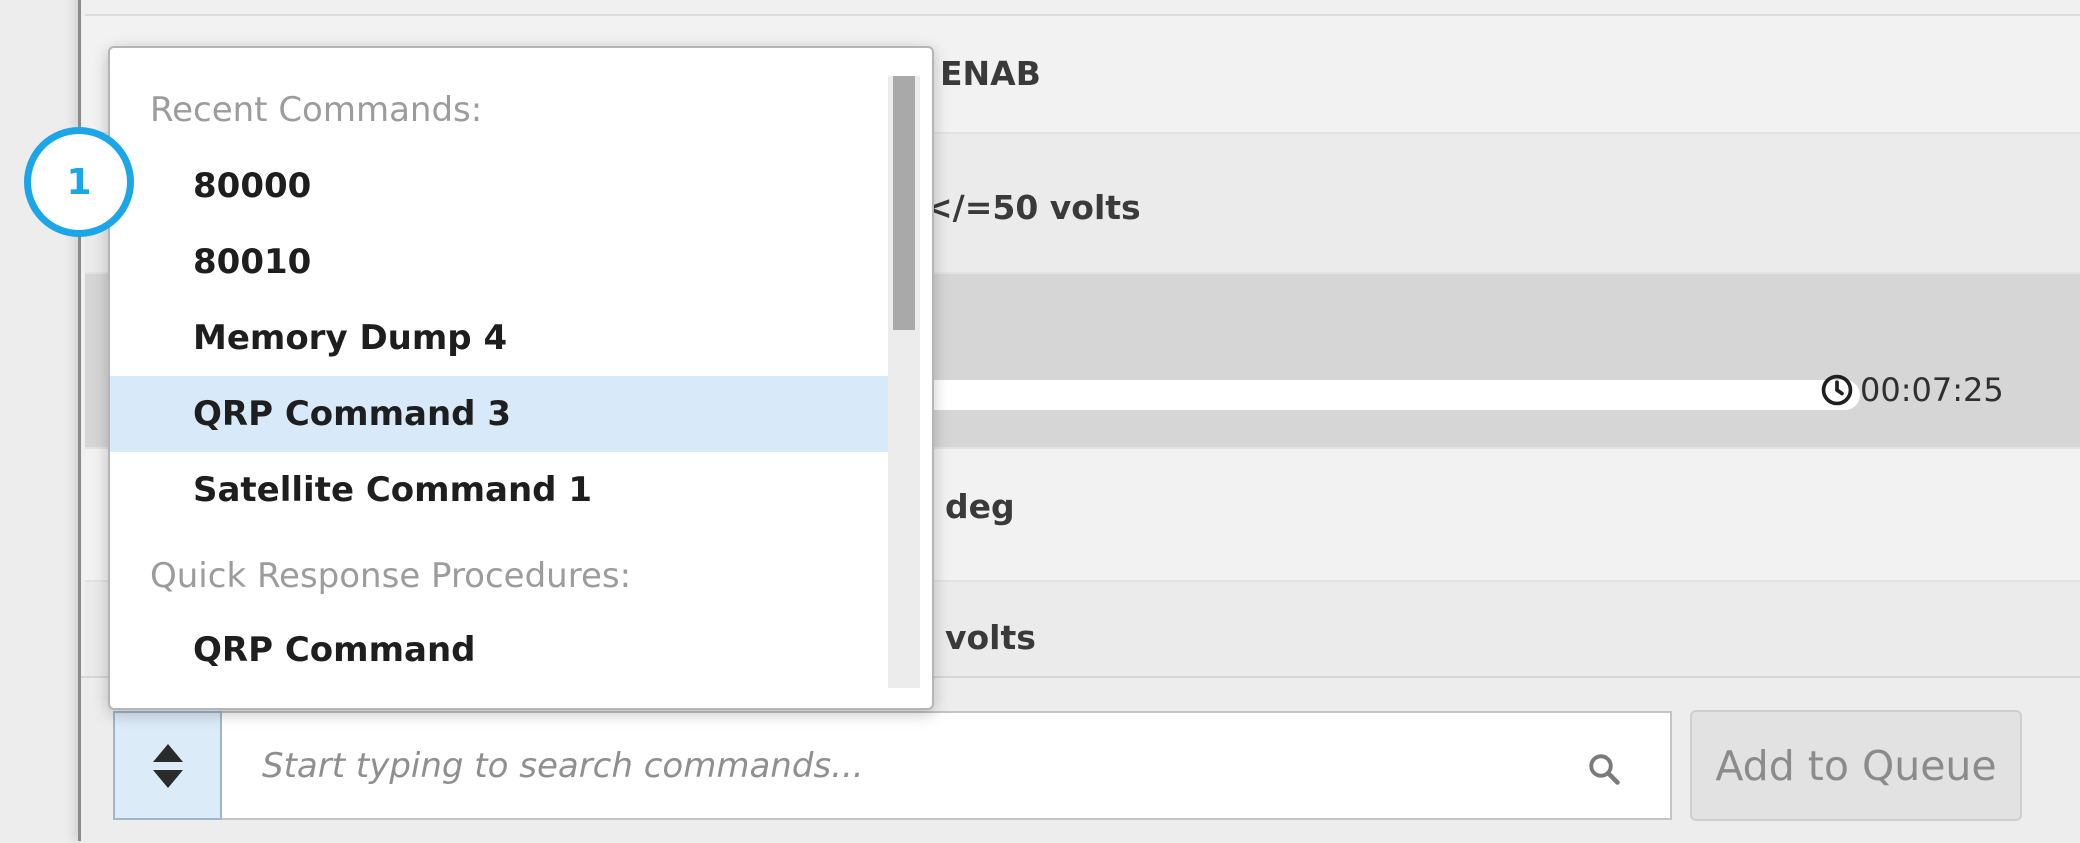  Describe the element at coordinates (499, 490) in the screenshot. I see `dropdown-item: Satellite Command 1` at that location.